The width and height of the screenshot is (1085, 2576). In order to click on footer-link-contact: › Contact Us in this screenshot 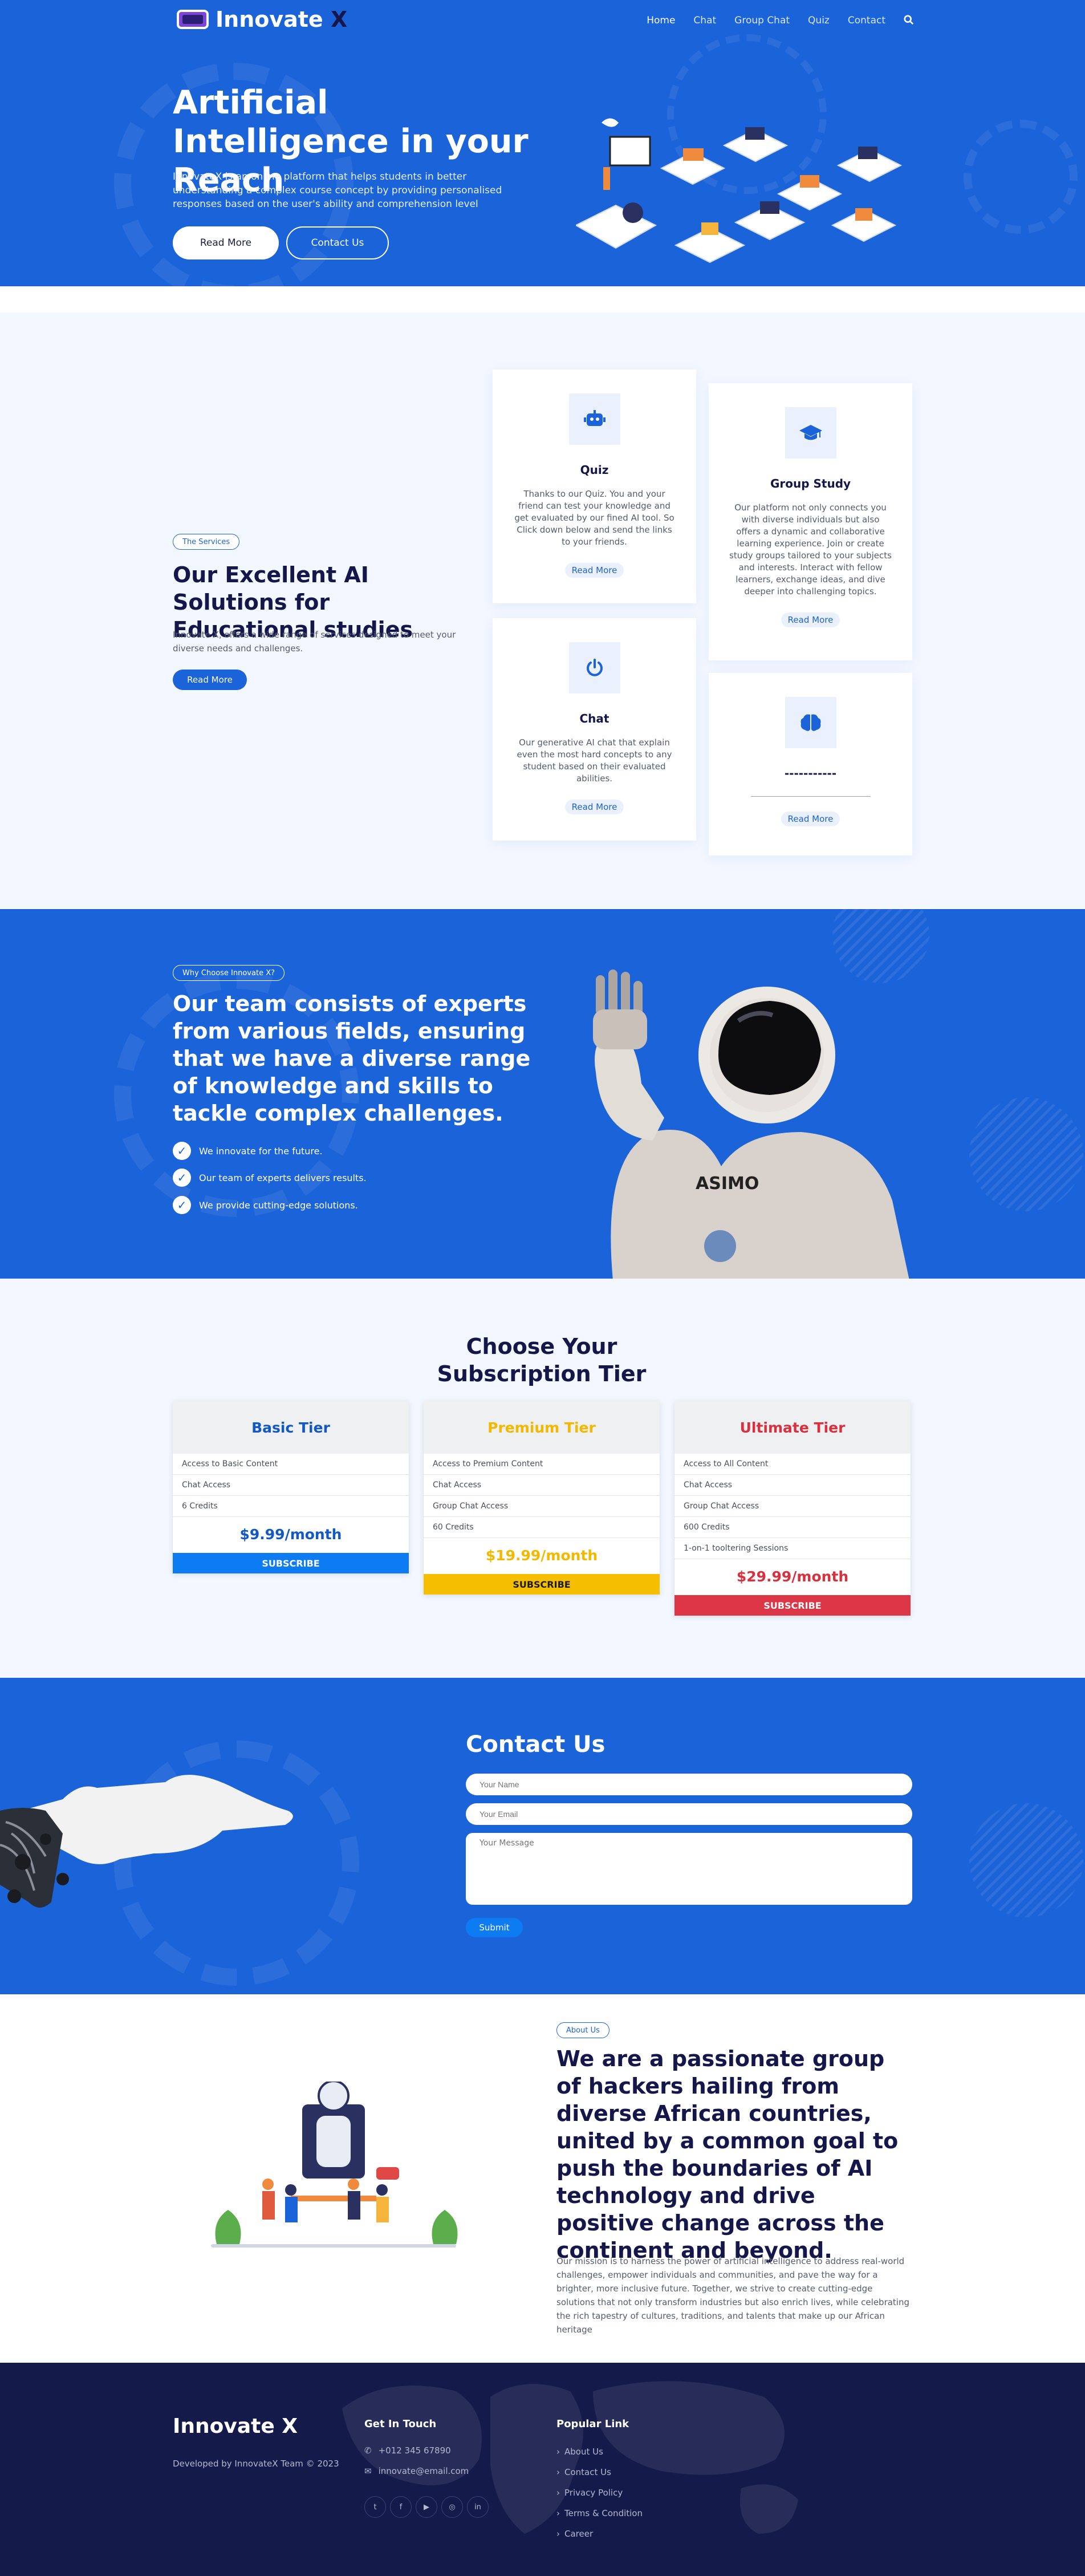, I will do `click(583, 2472)`.